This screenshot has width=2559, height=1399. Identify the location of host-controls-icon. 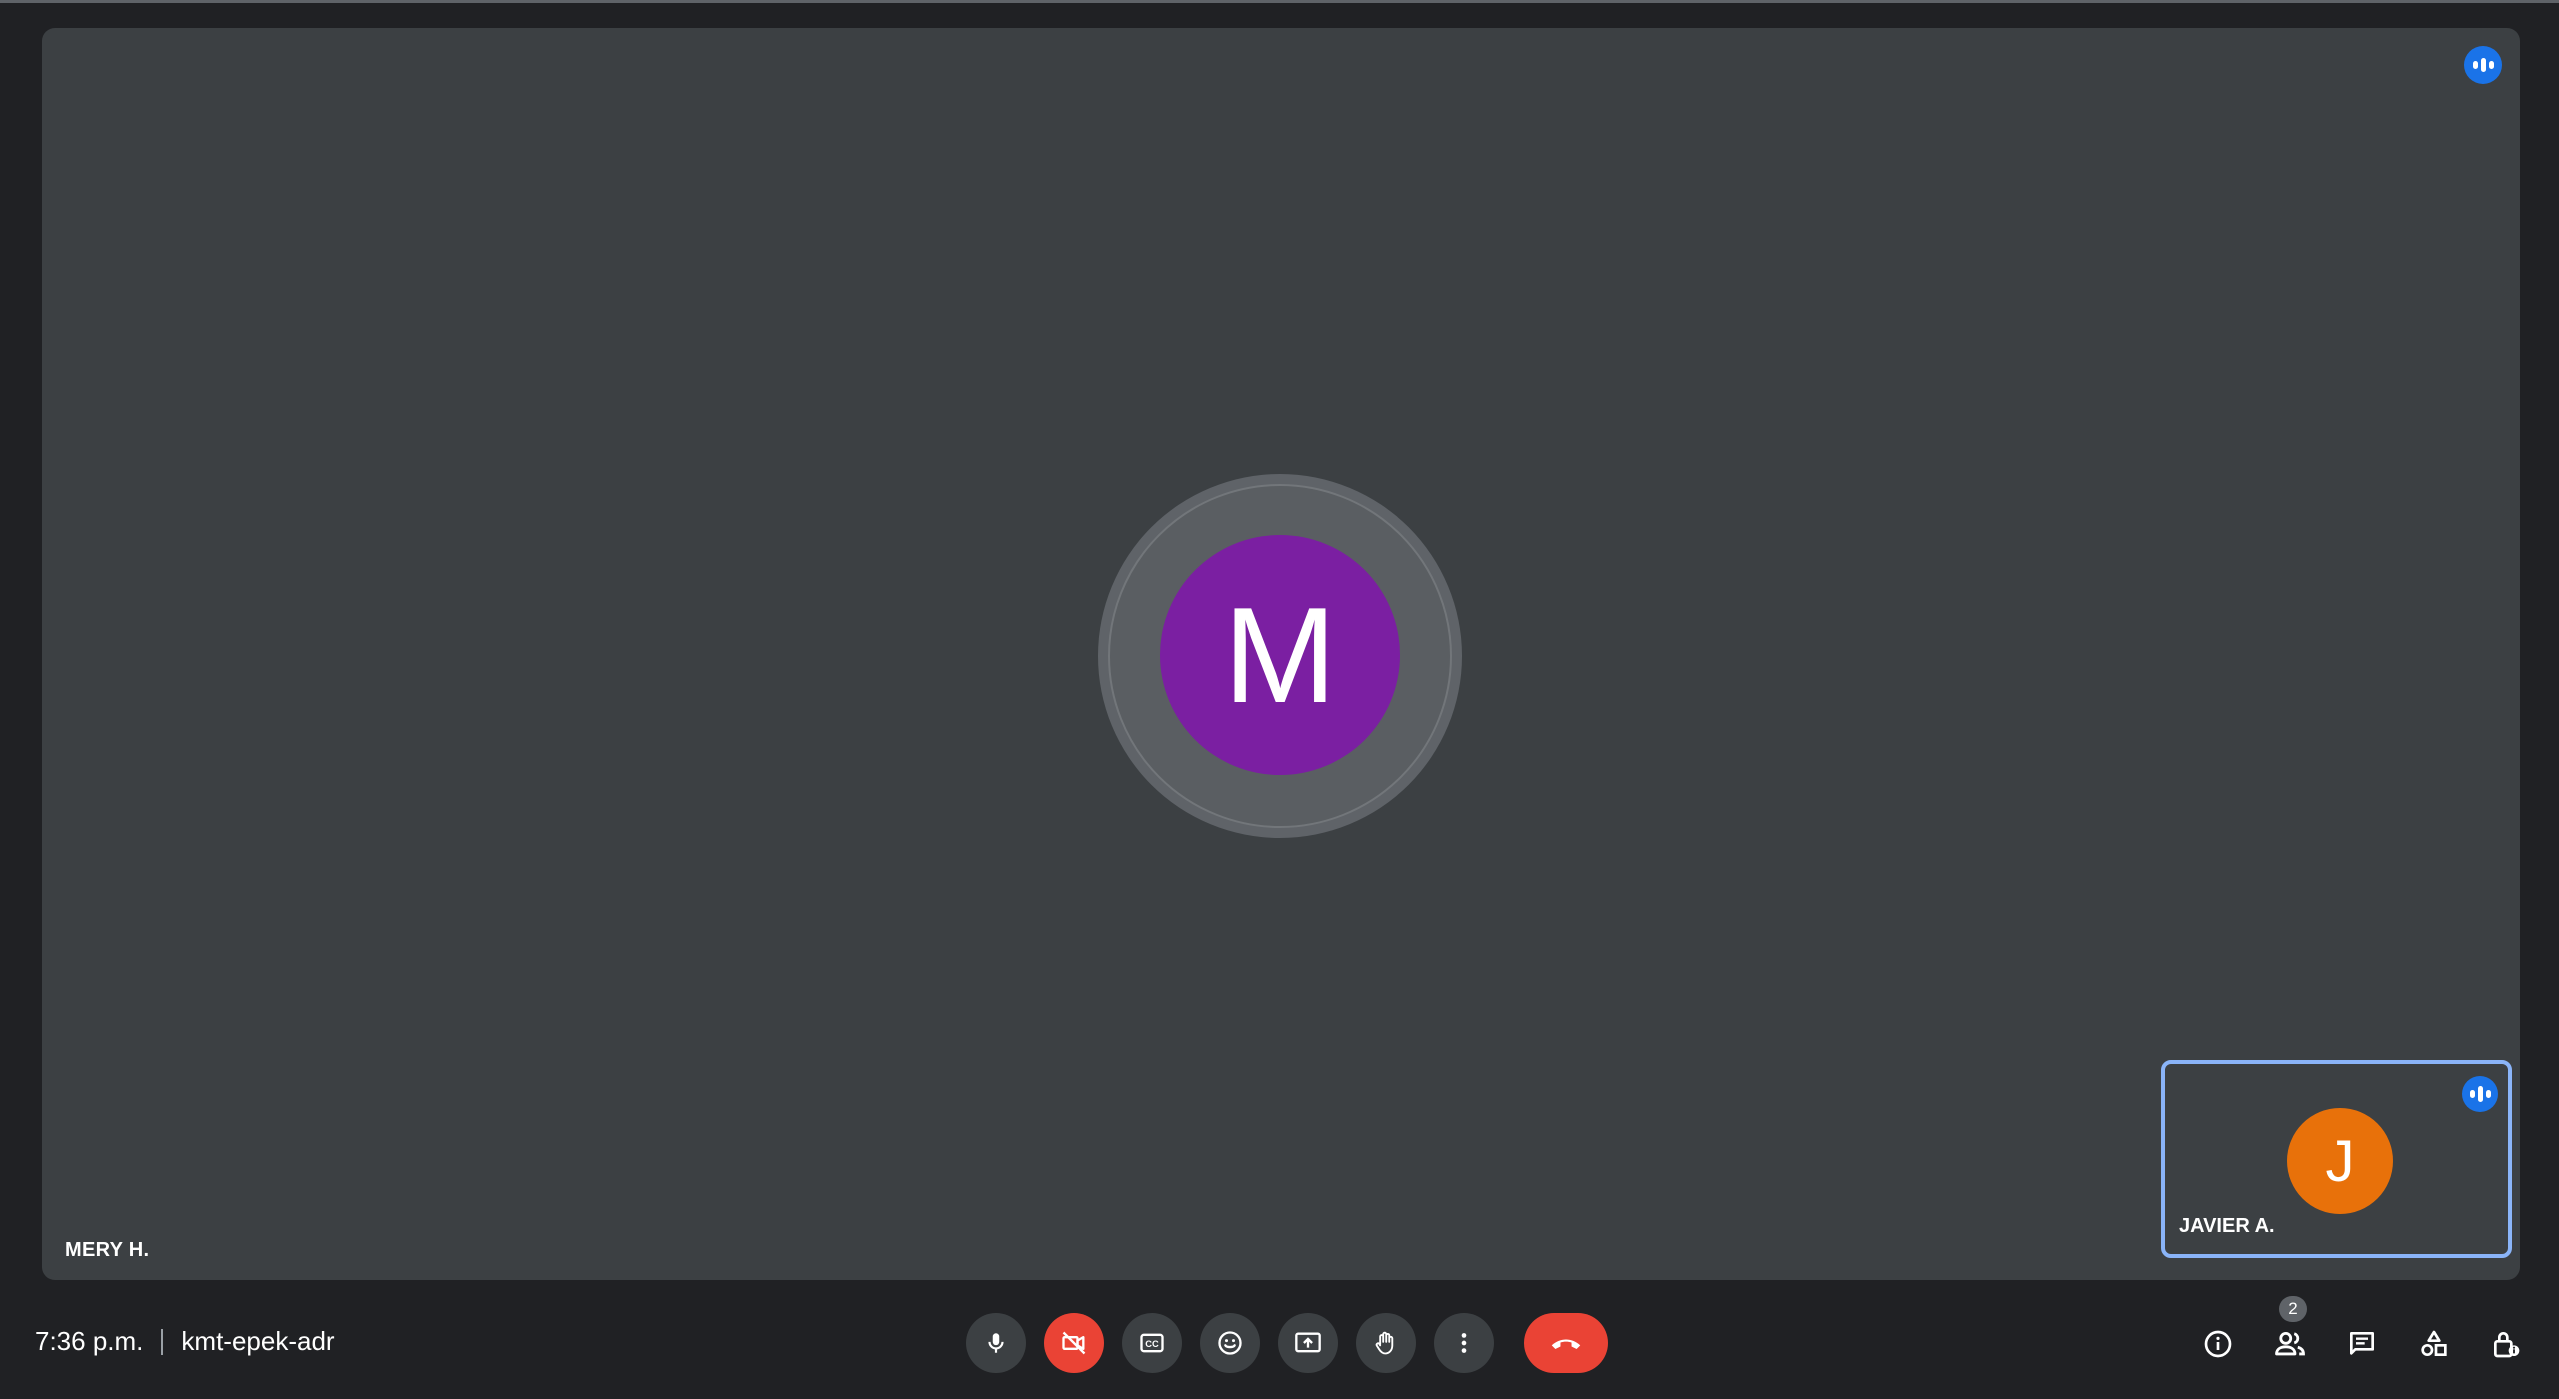
(2507, 1345).